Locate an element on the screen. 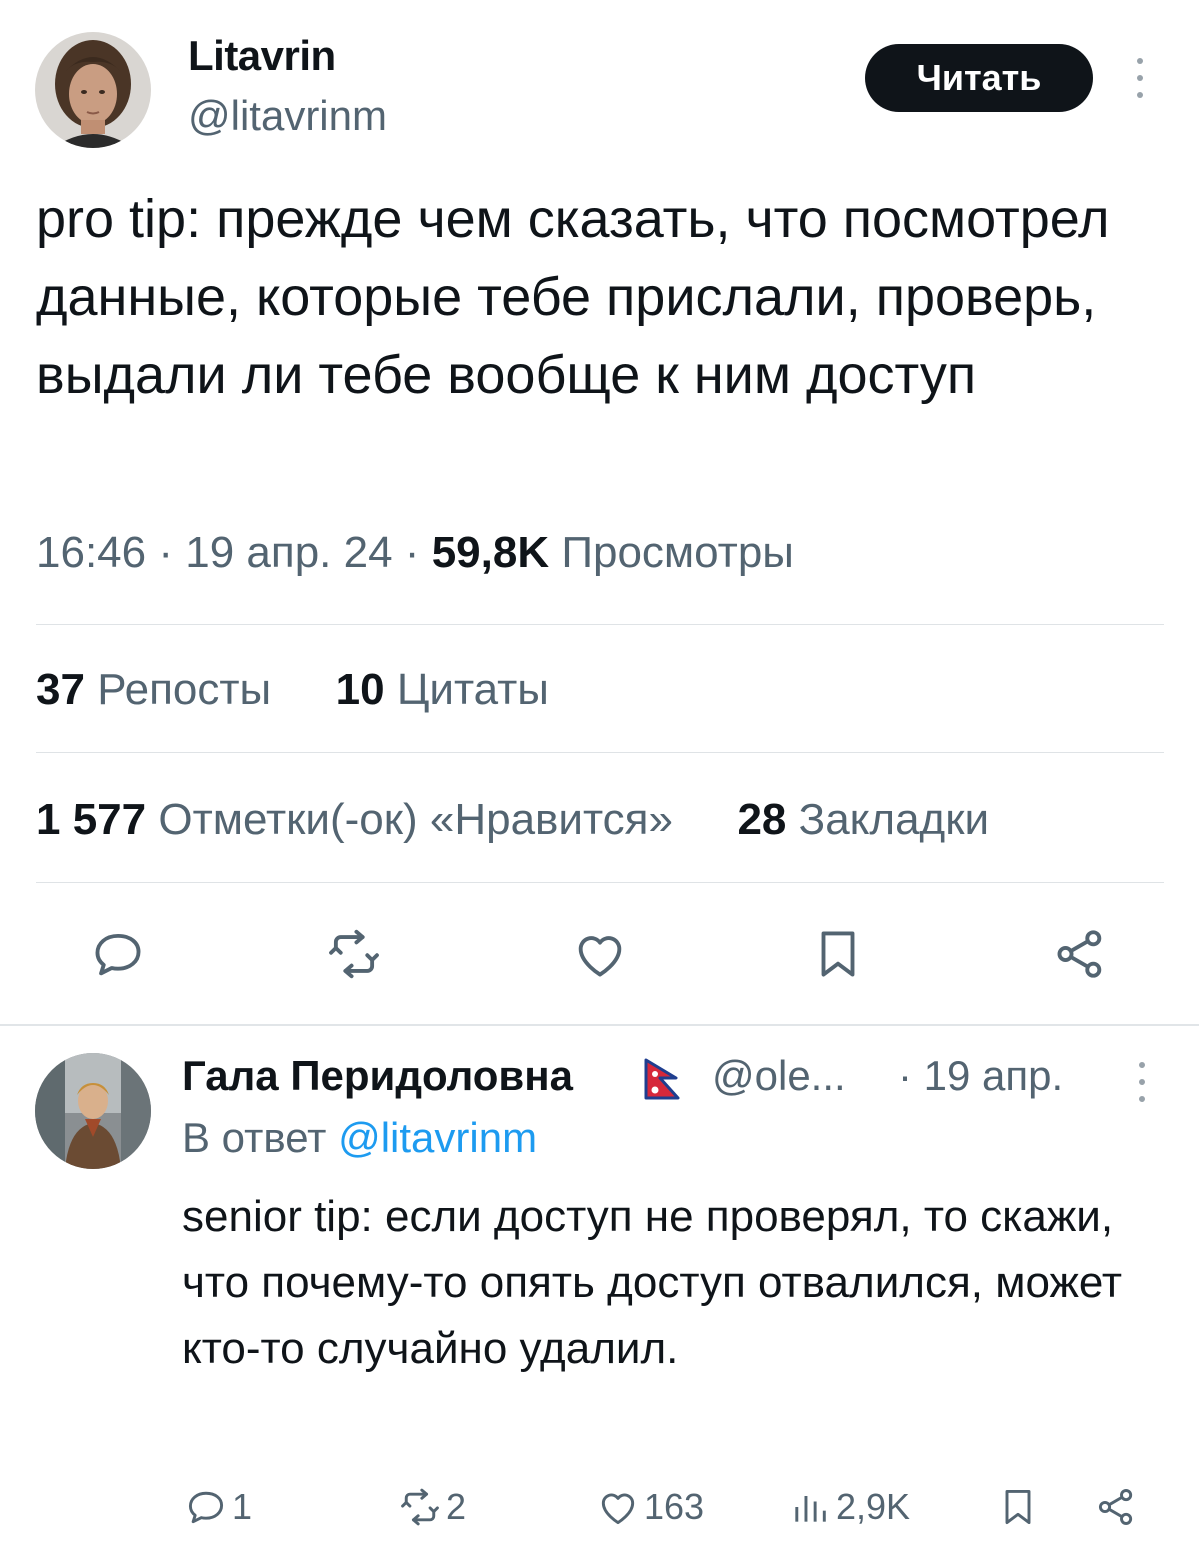 This screenshot has height=1560, width=1199. in-reply-handle-link: @litavrinm is located at coordinates (437, 1137).